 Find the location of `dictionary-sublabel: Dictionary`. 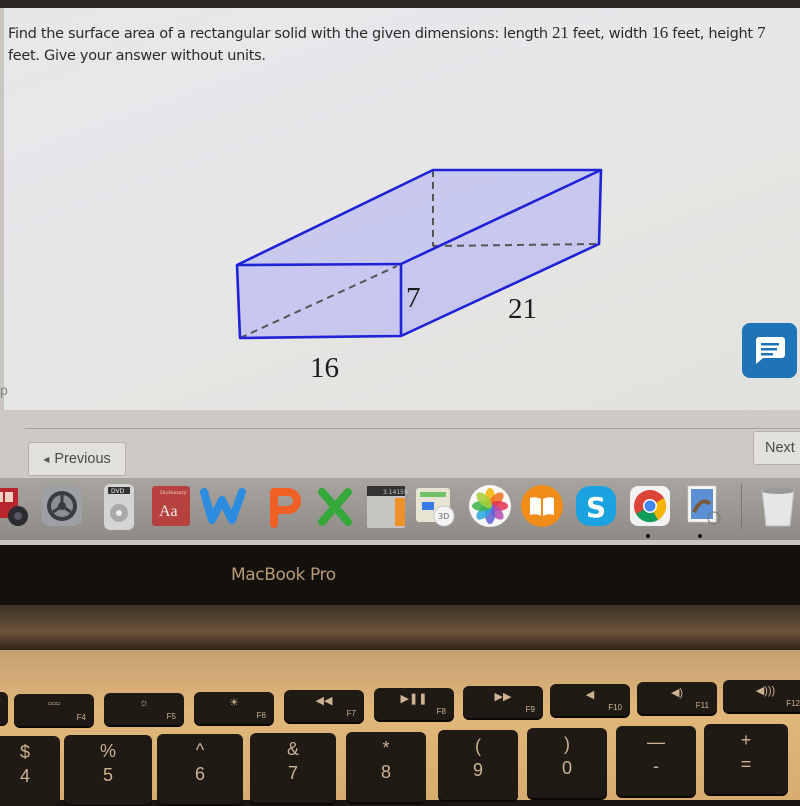

dictionary-sublabel: Dictionary is located at coordinates (173, 493).